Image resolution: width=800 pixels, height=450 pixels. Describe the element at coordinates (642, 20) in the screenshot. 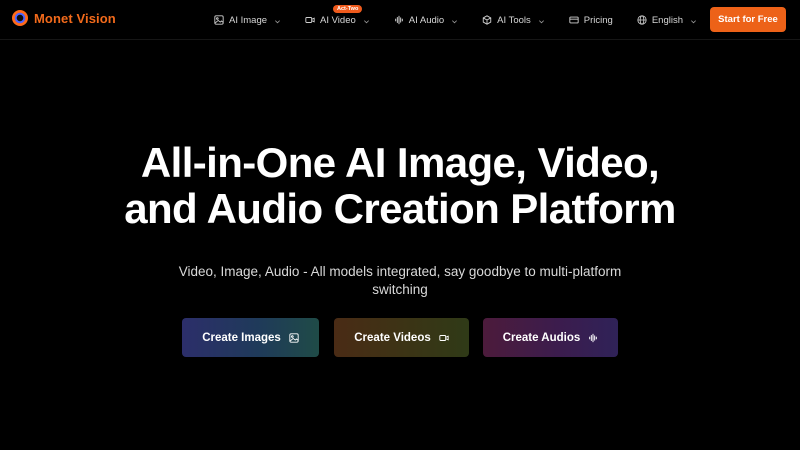

I see `globe-icon` at that location.